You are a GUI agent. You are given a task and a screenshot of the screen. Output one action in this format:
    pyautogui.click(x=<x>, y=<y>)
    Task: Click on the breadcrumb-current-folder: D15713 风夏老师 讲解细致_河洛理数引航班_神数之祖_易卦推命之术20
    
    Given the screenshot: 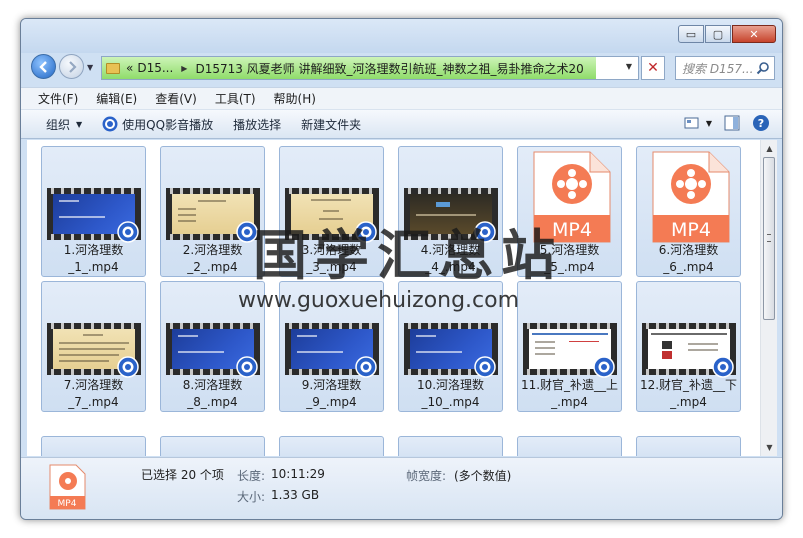 What is the action you would take?
    pyautogui.click(x=389, y=68)
    